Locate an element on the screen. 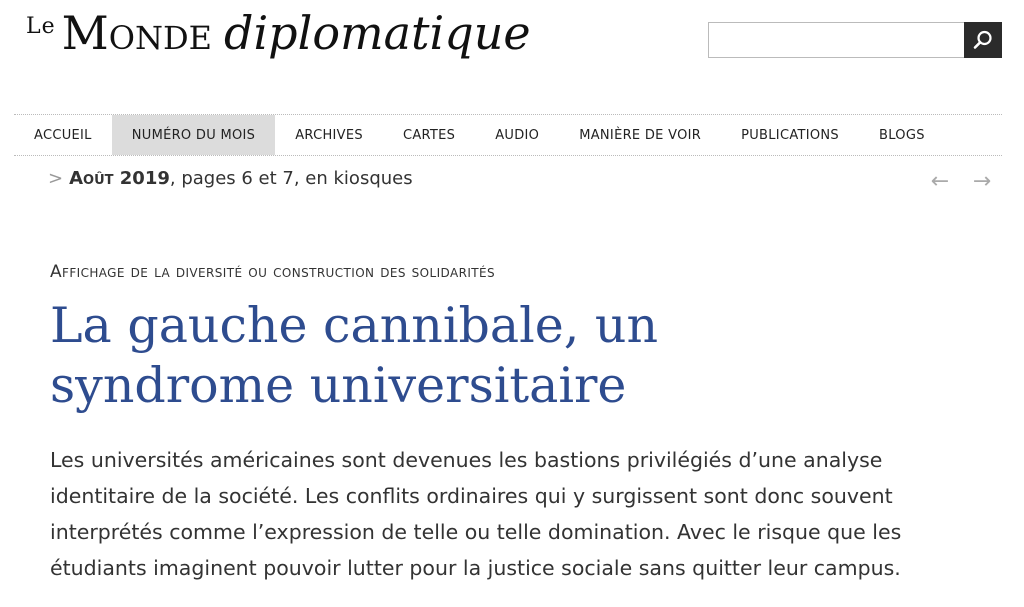  issue-date-link: Août 2019 is located at coordinates (119, 178).